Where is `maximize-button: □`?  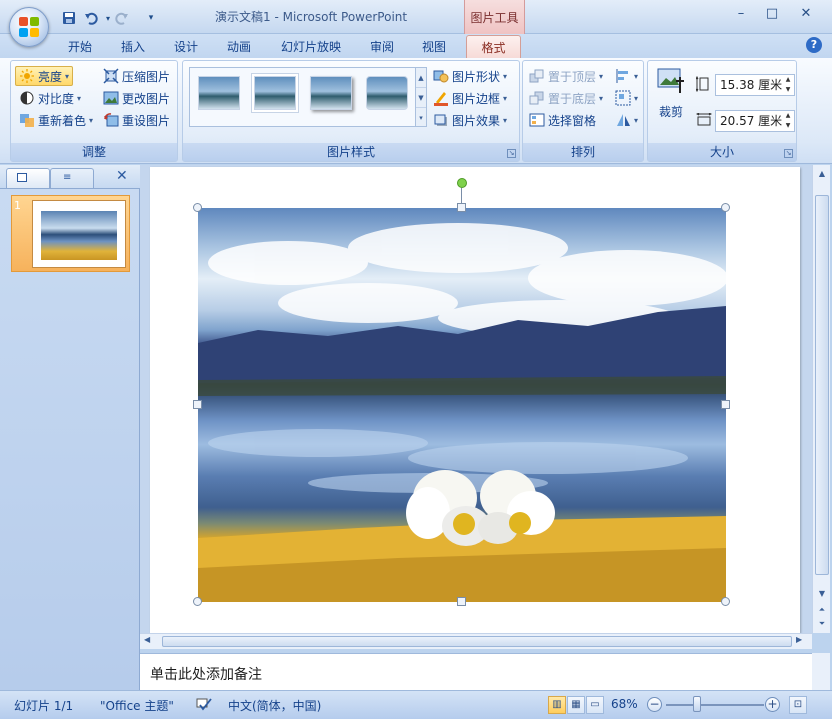
maximize-button: □ is located at coordinates (772, 15).